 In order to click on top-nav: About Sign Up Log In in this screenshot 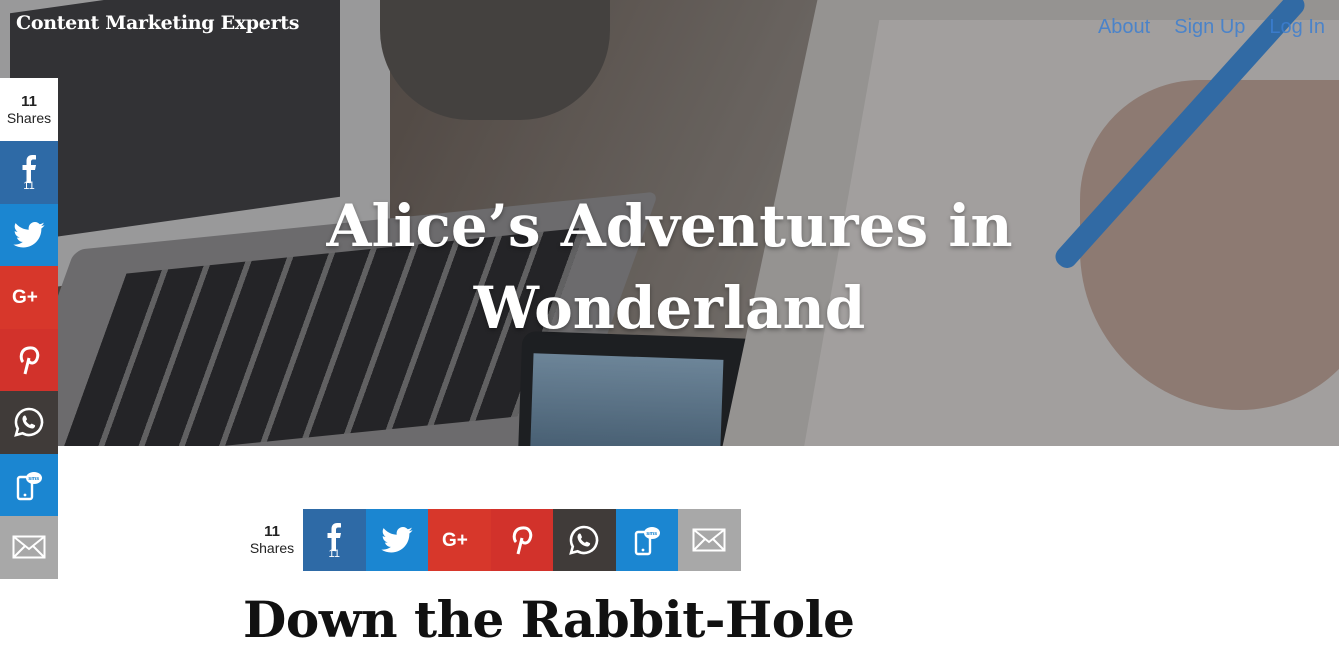, I will do `click(1211, 27)`.